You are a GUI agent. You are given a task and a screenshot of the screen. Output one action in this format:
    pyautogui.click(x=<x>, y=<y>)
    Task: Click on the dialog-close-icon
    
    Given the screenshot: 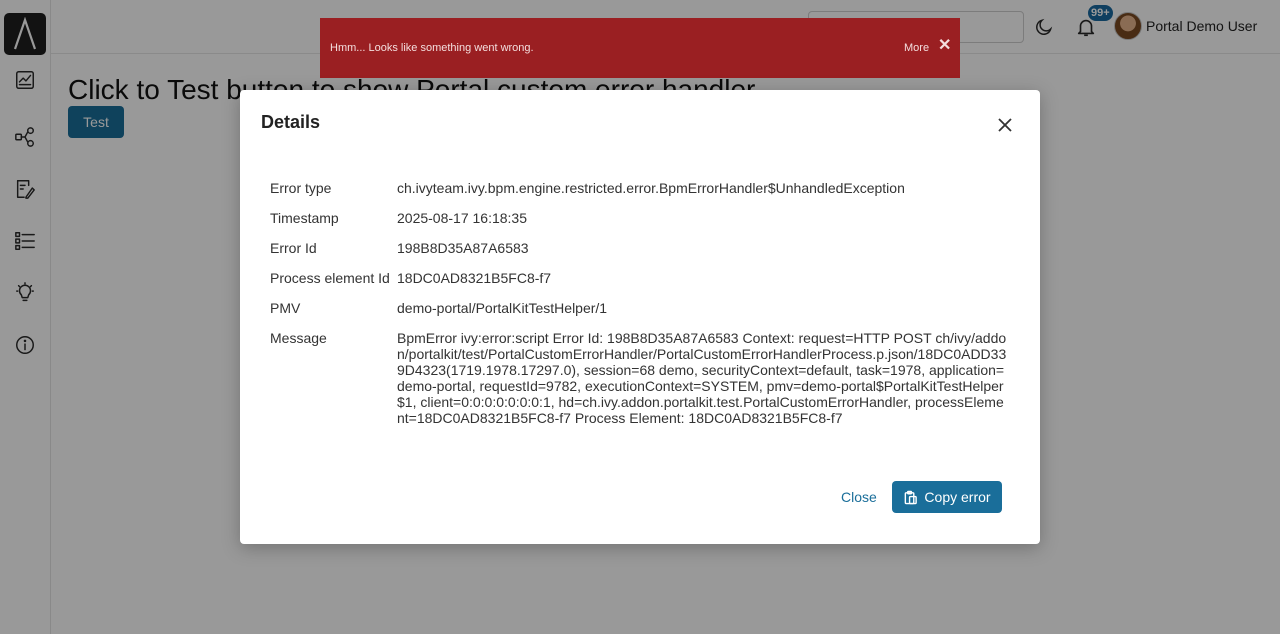 What is the action you would take?
    pyautogui.click(x=1005, y=125)
    